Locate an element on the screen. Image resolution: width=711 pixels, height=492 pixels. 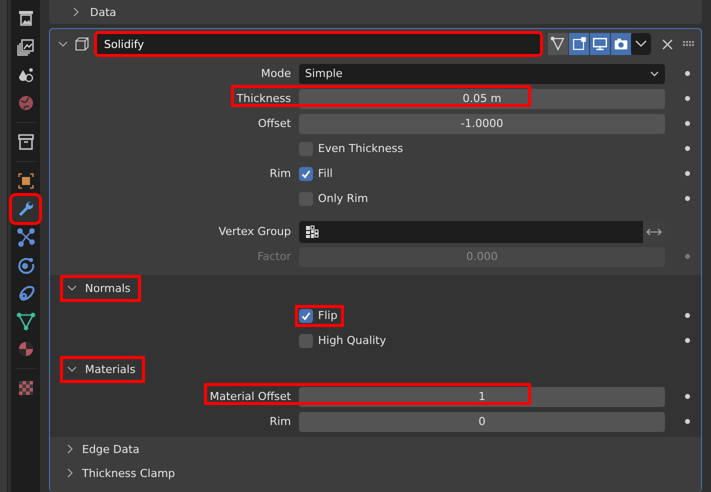
drag-handle-icon is located at coordinates (689, 44).